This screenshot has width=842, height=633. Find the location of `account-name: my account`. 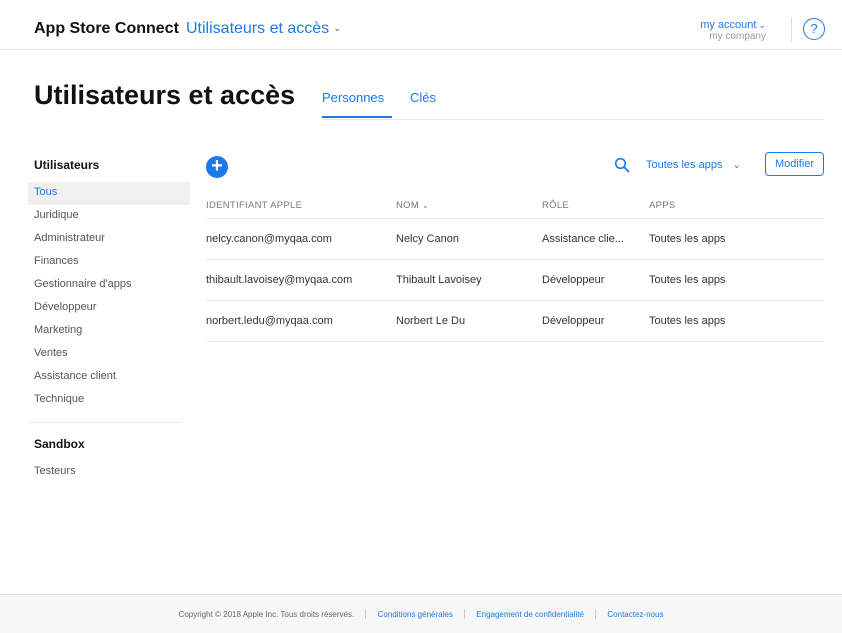

account-name: my account is located at coordinates (728, 25).